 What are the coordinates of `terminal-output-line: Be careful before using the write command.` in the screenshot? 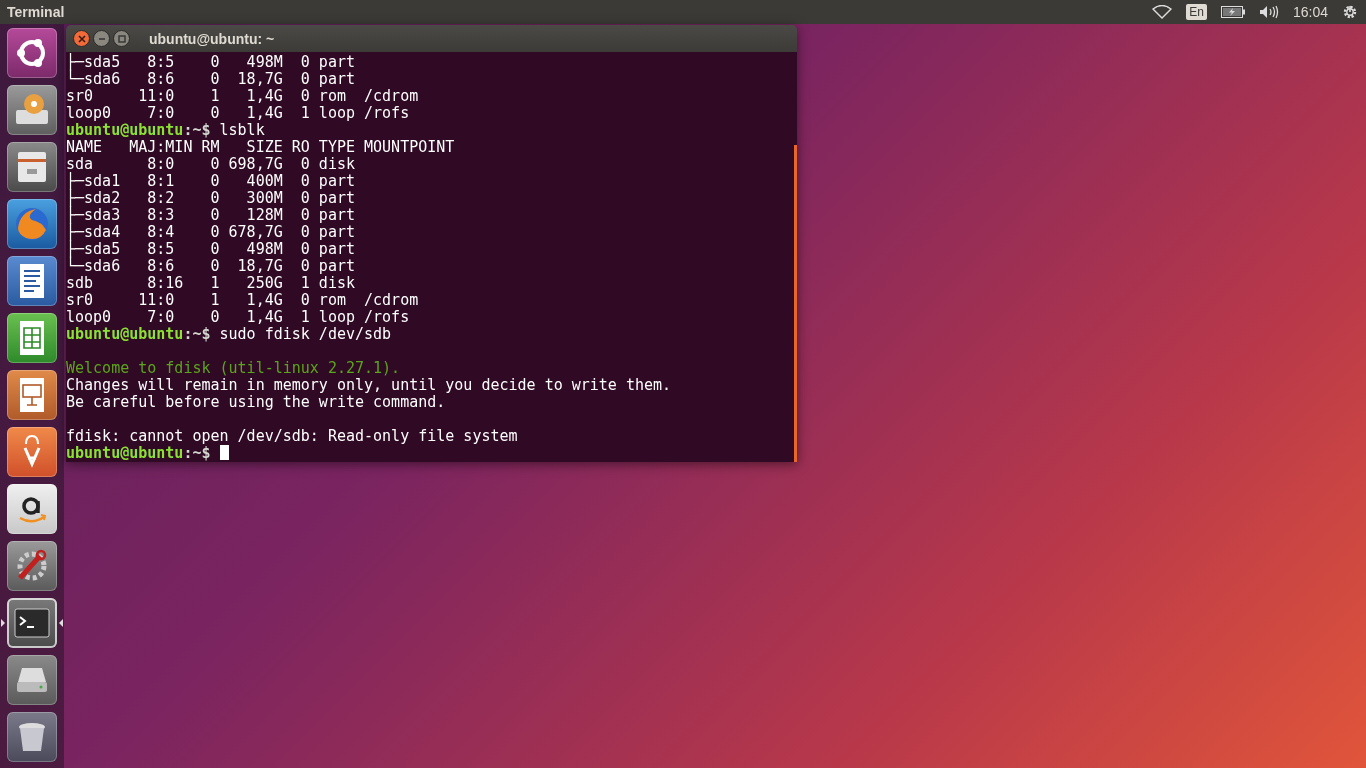 It's located at (256, 402).